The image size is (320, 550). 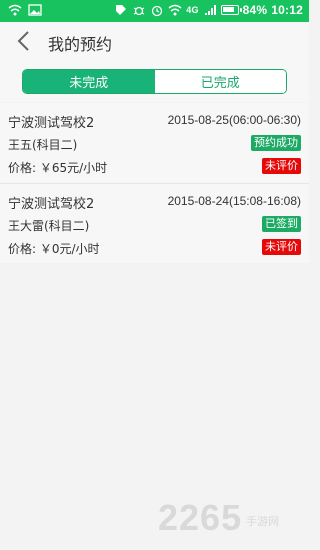 What do you see at coordinates (200, 517) in the screenshot?
I see `watermark-number: 2265` at bounding box center [200, 517].